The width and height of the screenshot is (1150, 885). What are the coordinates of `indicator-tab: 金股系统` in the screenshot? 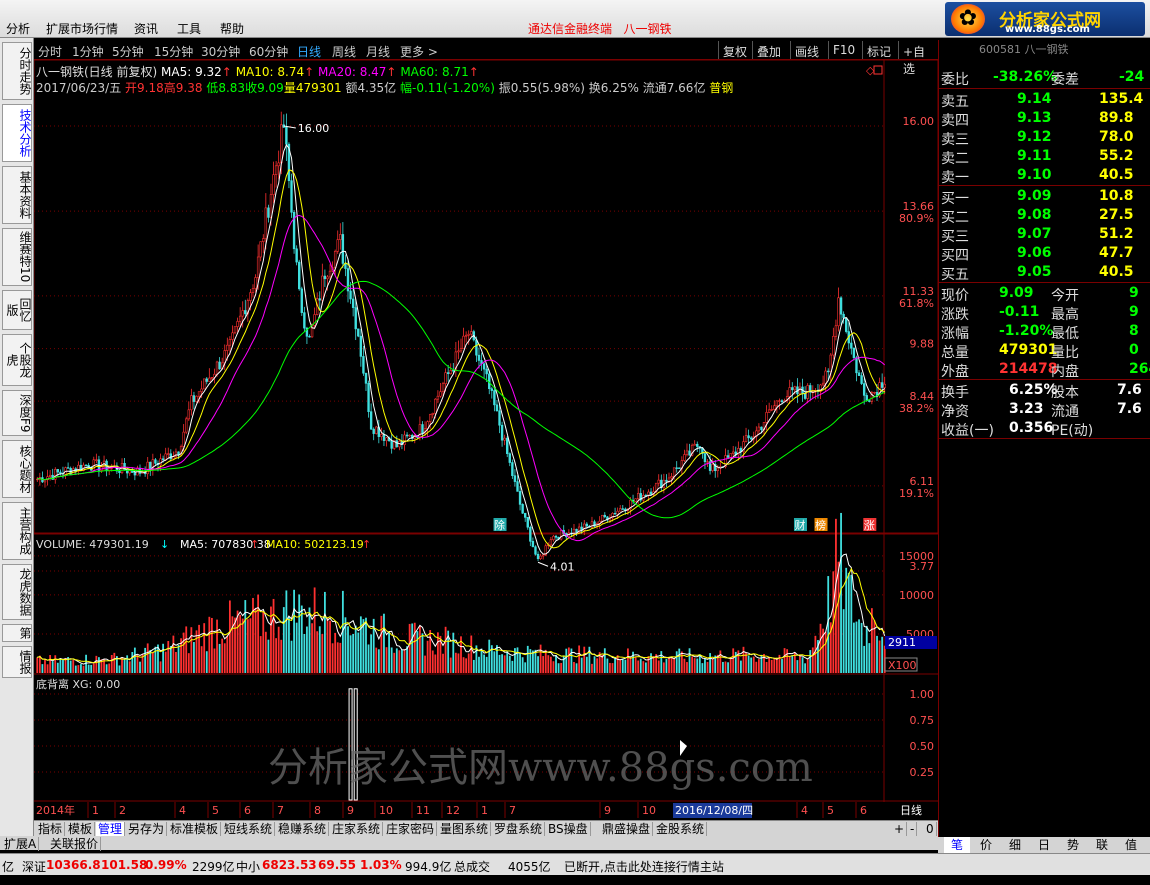 It's located at (681, 829).